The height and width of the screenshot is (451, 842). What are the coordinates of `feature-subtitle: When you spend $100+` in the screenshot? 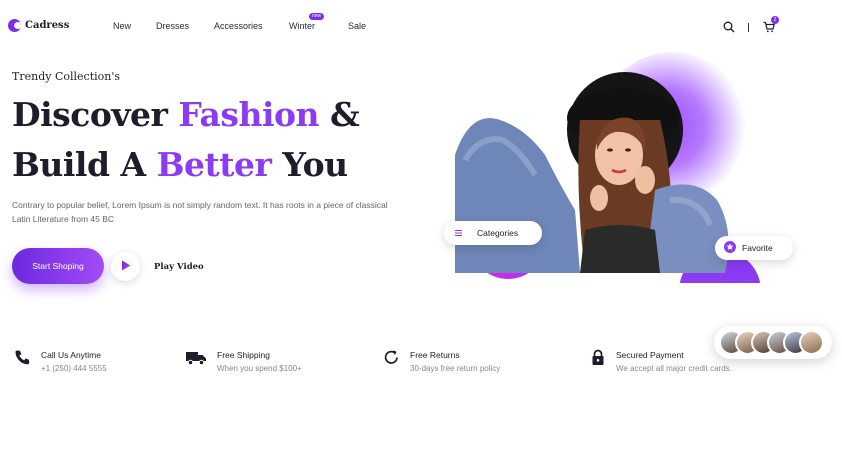 It's located at (259, 368).